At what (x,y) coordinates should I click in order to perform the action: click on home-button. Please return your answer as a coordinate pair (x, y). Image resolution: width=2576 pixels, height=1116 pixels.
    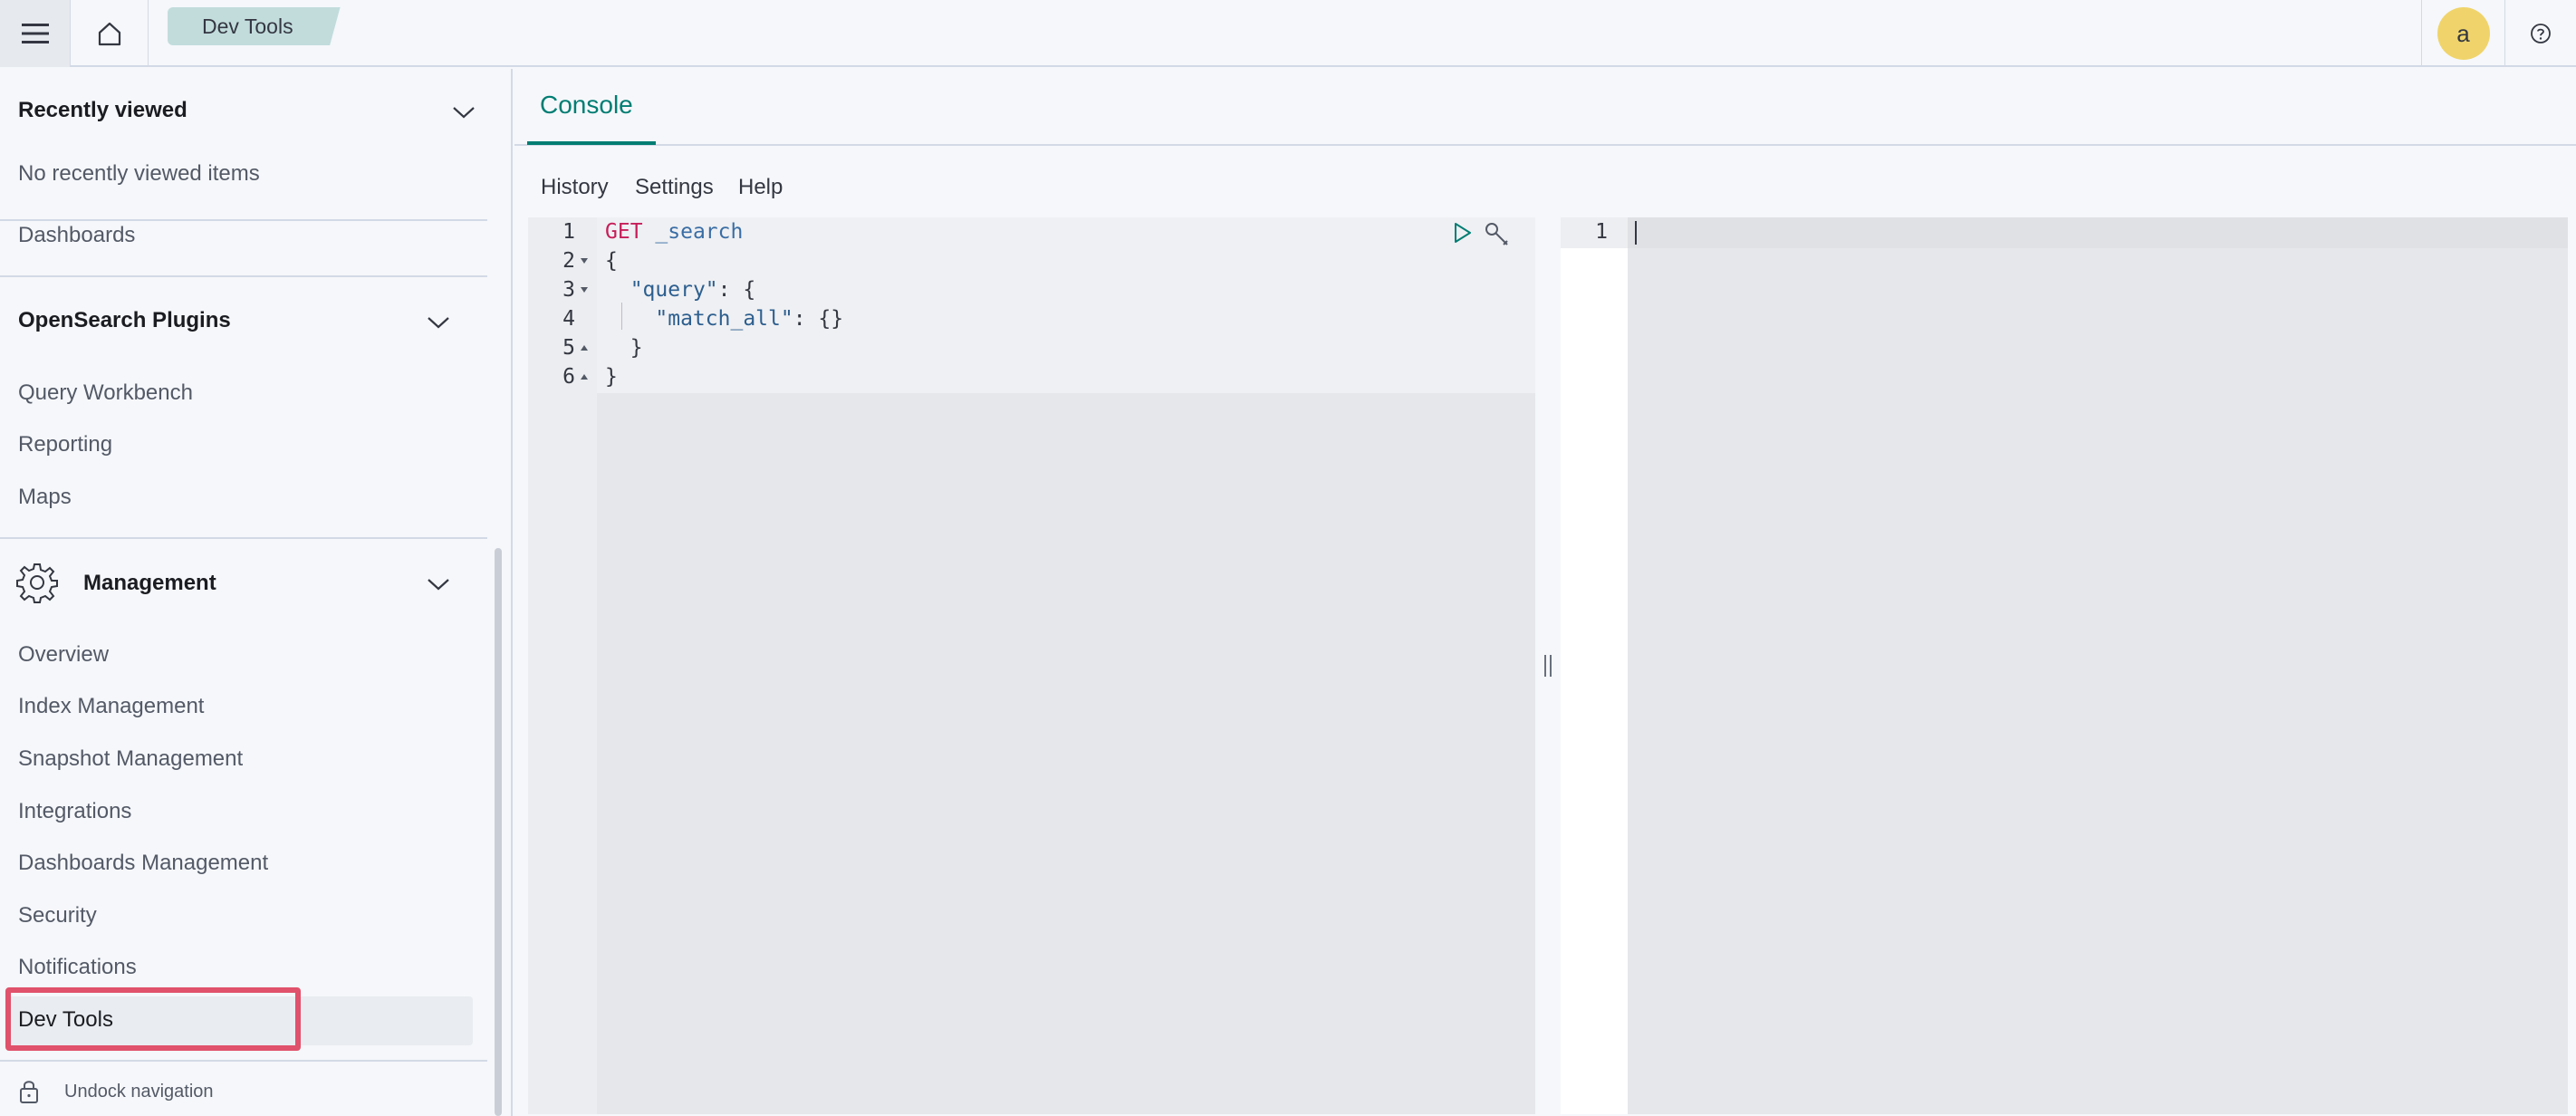
    Looking at the image, I should click on (110, 33).